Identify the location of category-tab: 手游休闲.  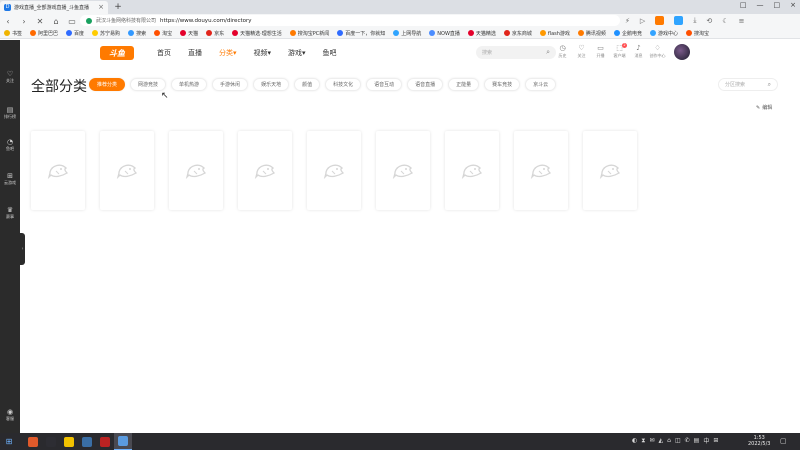
(230, 84).